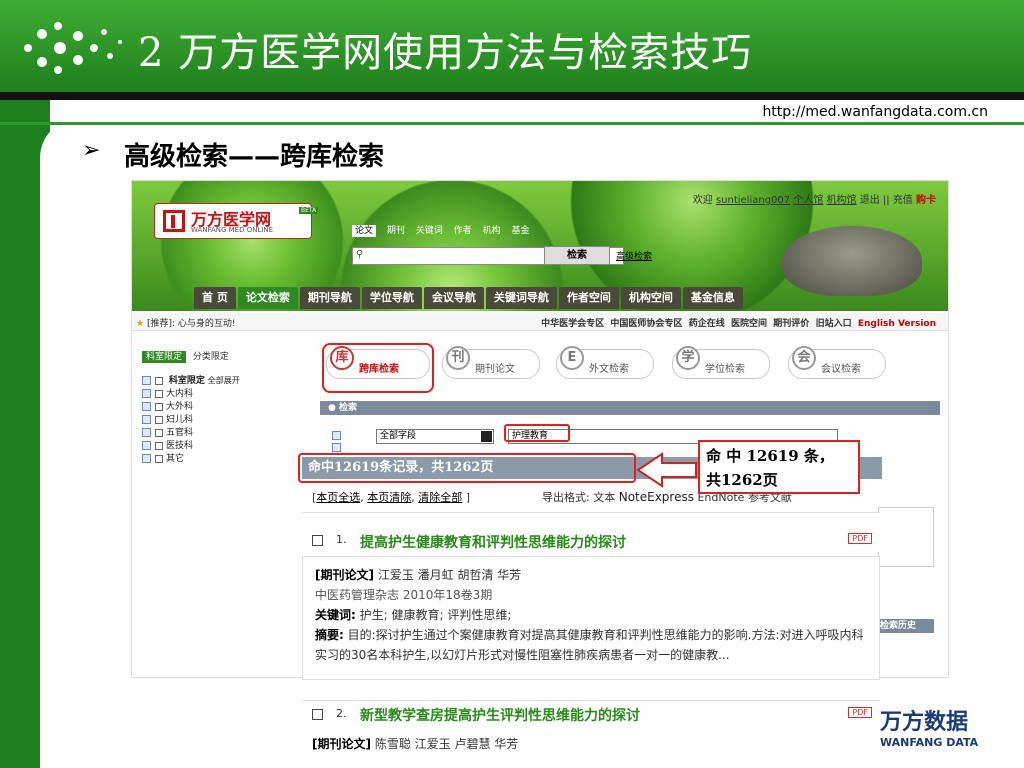  Describe the element at coordinates (520, 231) in the screenshot. I see `search-tab-fund: 基金` at that location.